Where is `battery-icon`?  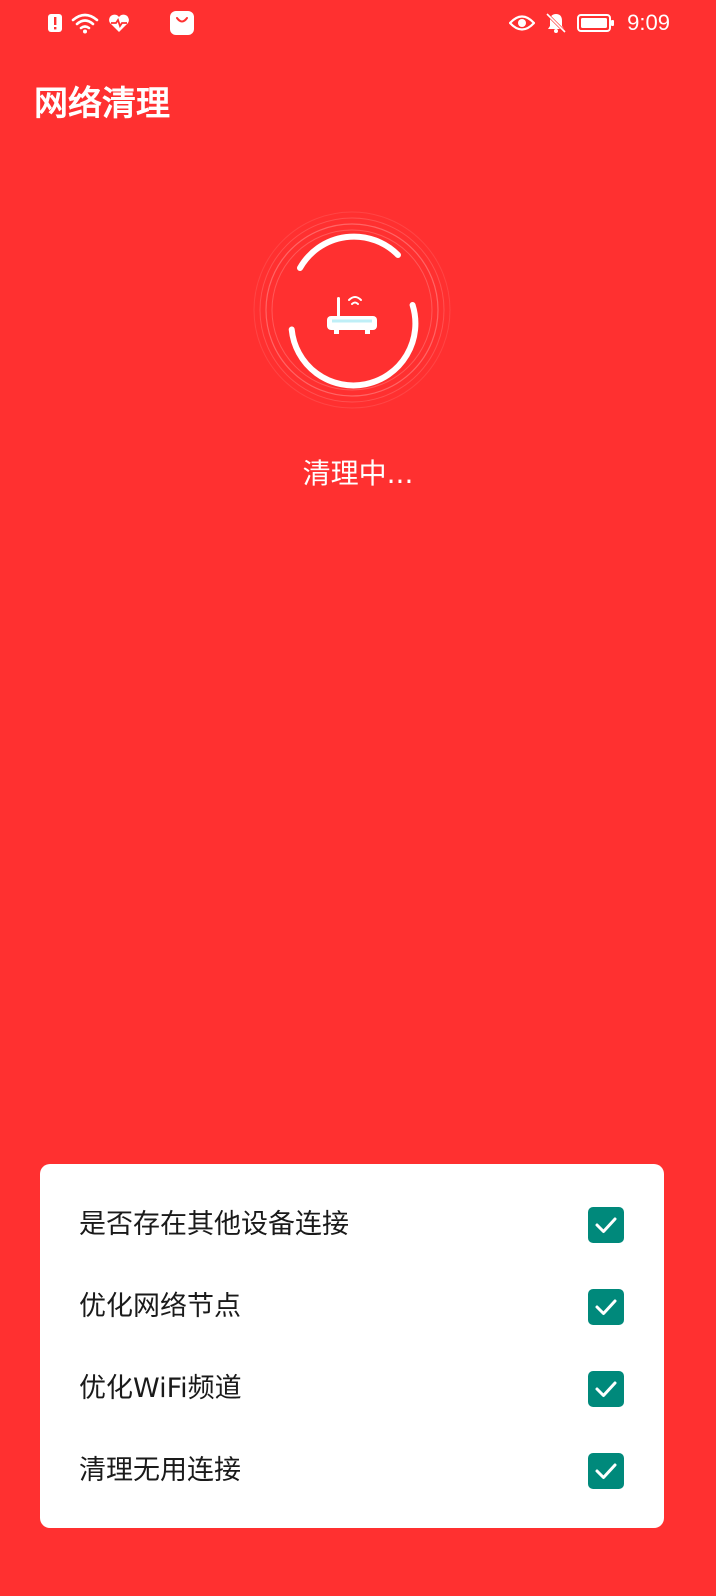 battery-icon is located at coordinates (596, 23).